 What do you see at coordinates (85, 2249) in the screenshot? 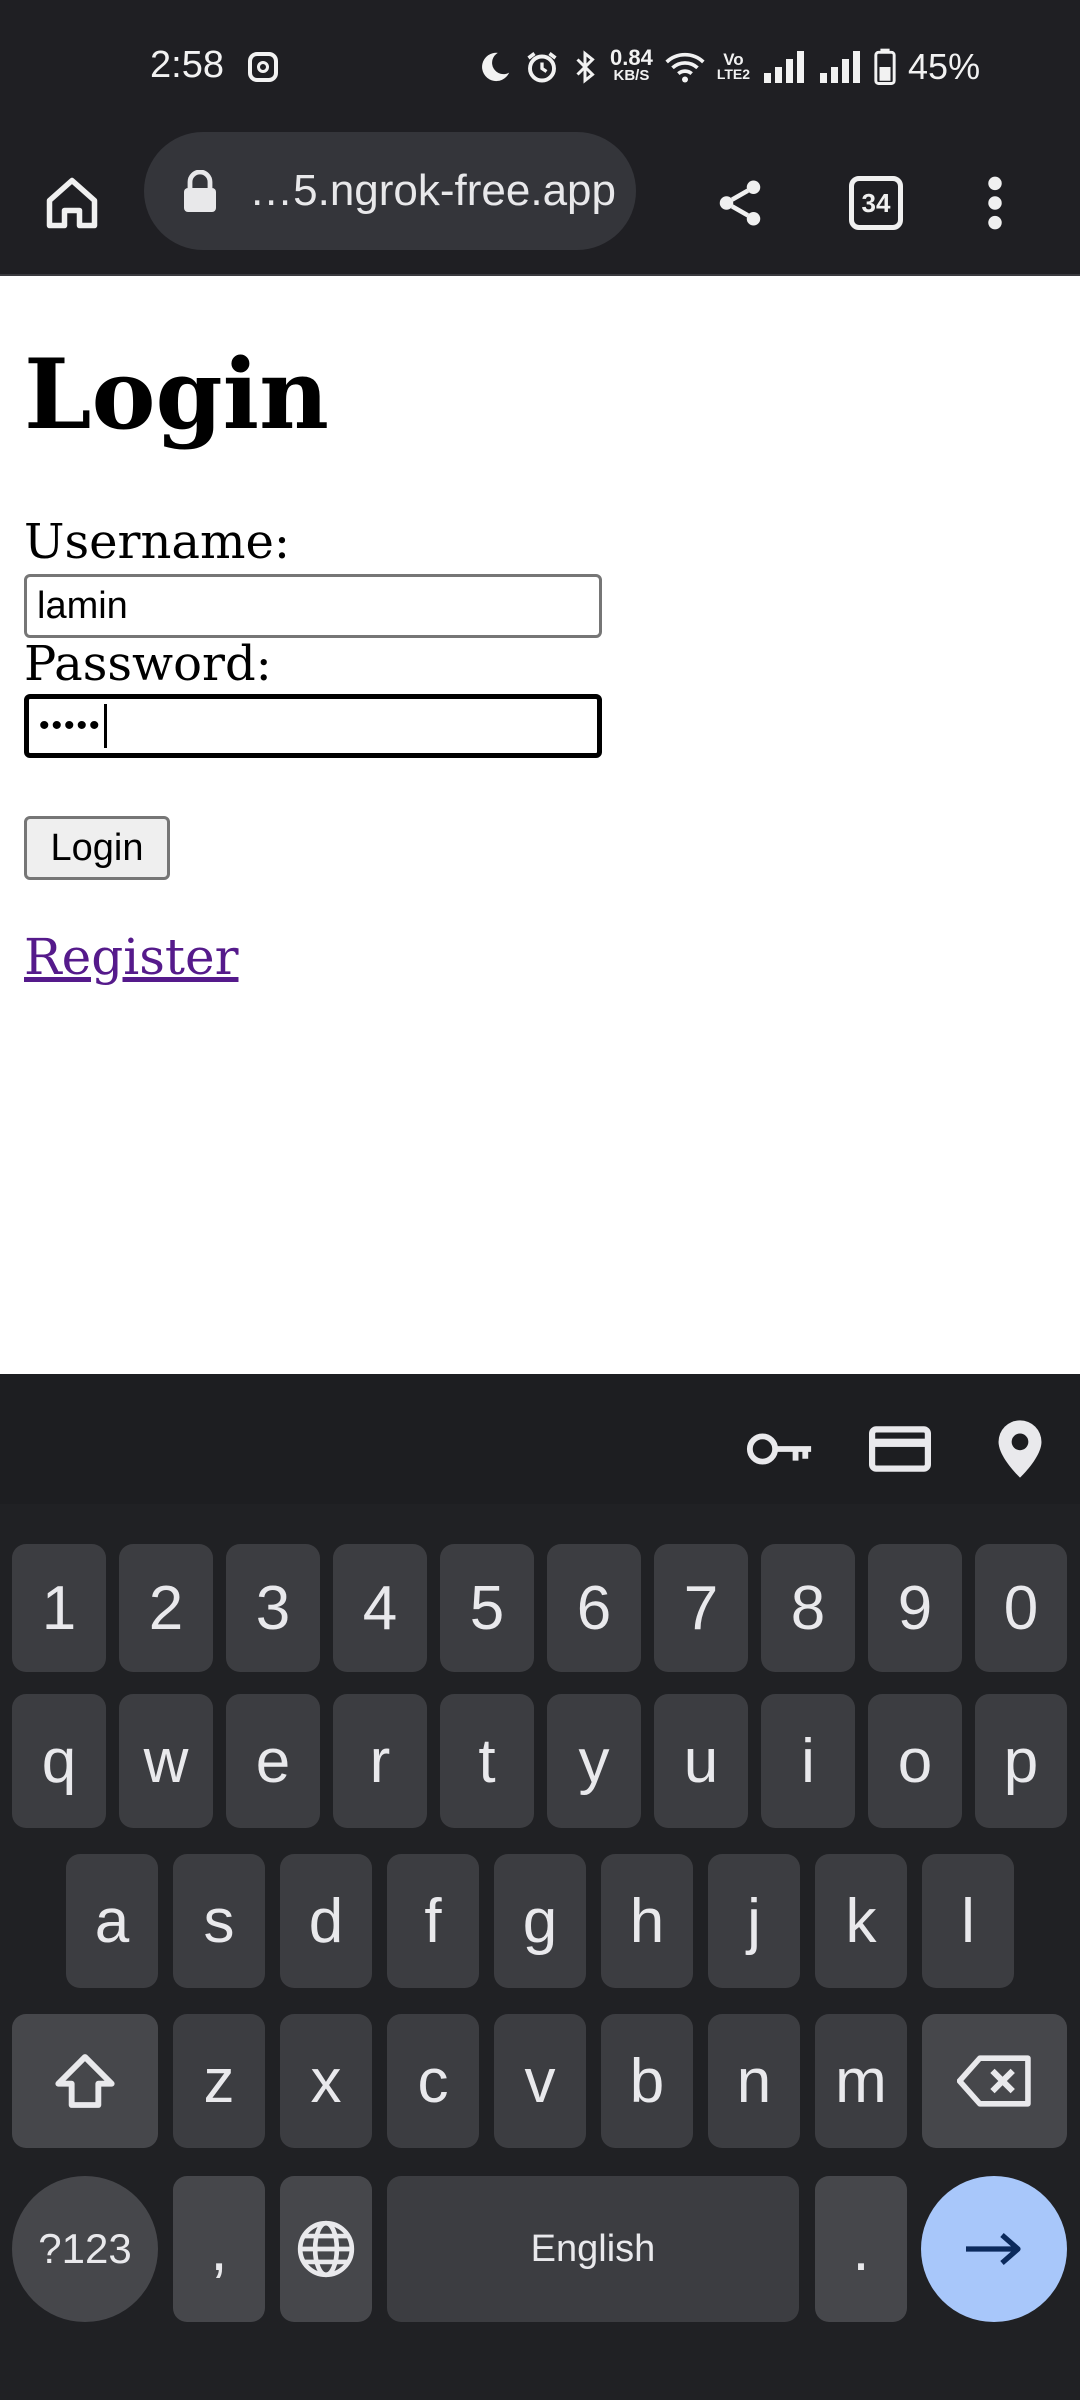
I see `symbols-key: ?123` at bounding box center [85, 2249].